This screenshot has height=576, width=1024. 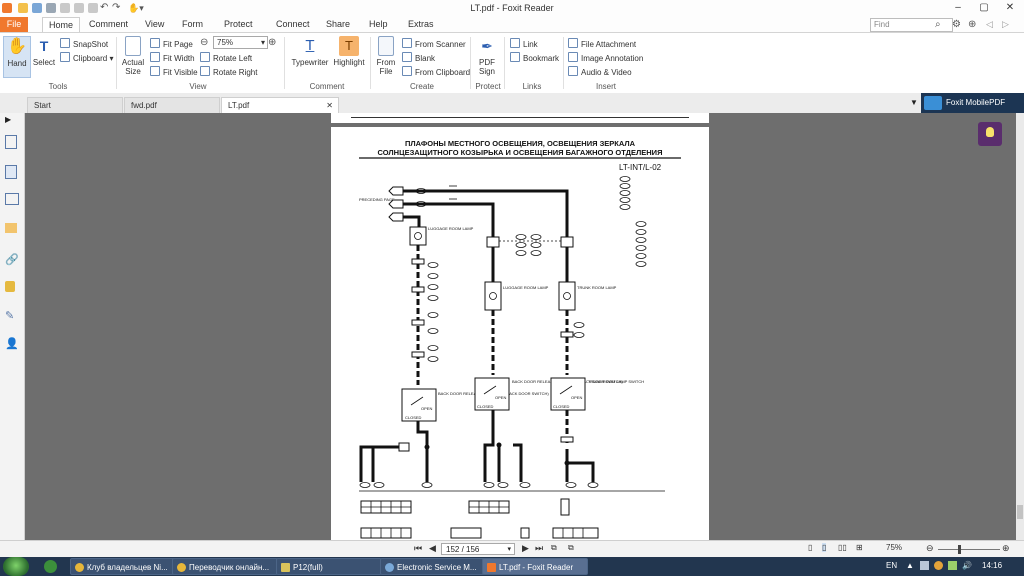 I want to click on network-icon, so click(x=952, y=565).